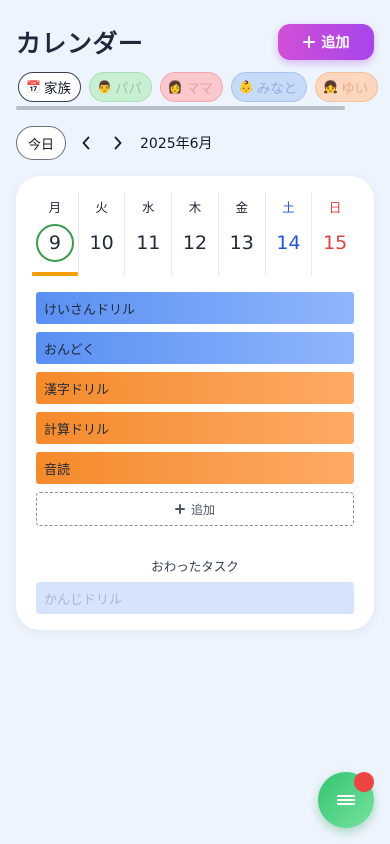 The image size is (390, 844). What do you see at coordinates (241, 207) in the screenshot?
I see `day-of-week: 金` at bounding box center [241, 207].